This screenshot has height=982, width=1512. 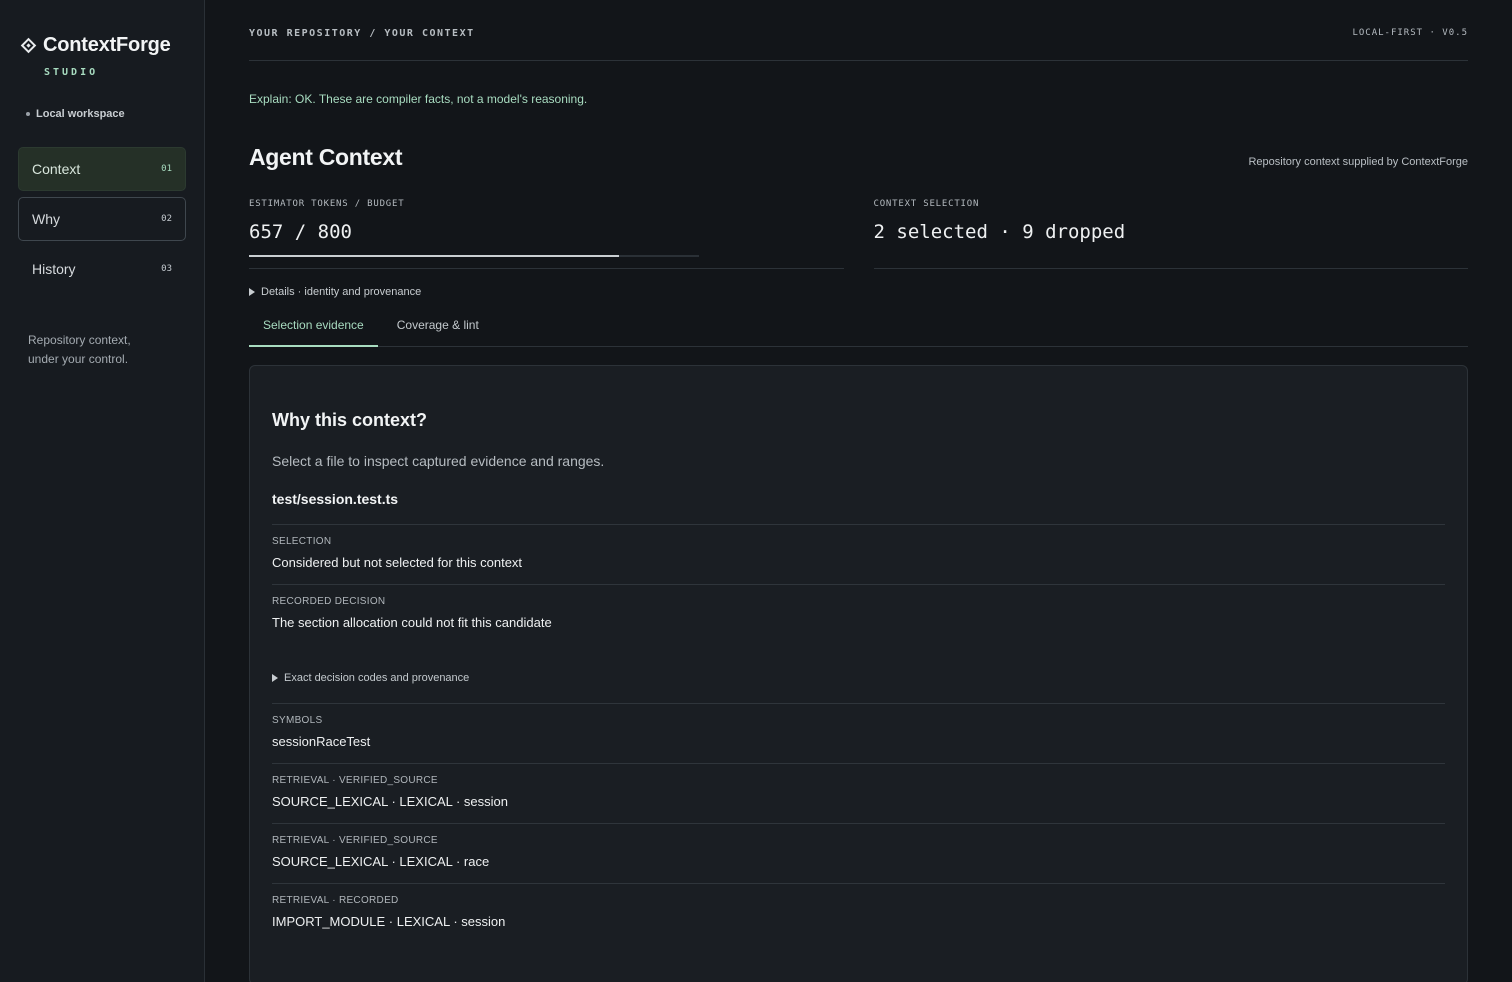 I want to click on stat-label: CONTEXT SELECTION, so click(x=926, y=204).